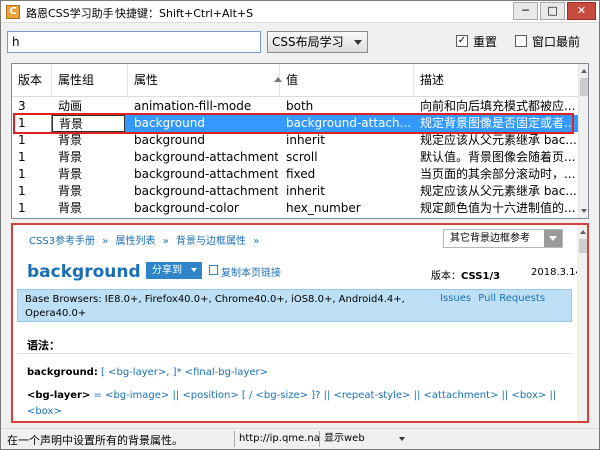 This screenshot has width=600, height=450. Describe the element at coordinates (193, 106) in the screenshot. I see `table-cell: animation-fill-mode` at that location.